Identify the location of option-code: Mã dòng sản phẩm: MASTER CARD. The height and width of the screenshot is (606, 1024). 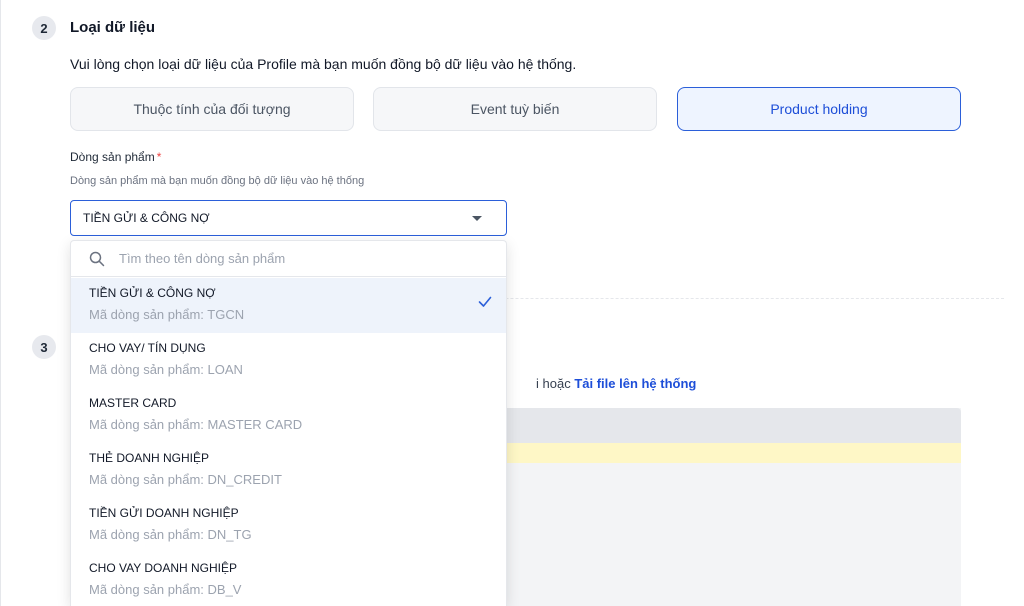
(196, 424).